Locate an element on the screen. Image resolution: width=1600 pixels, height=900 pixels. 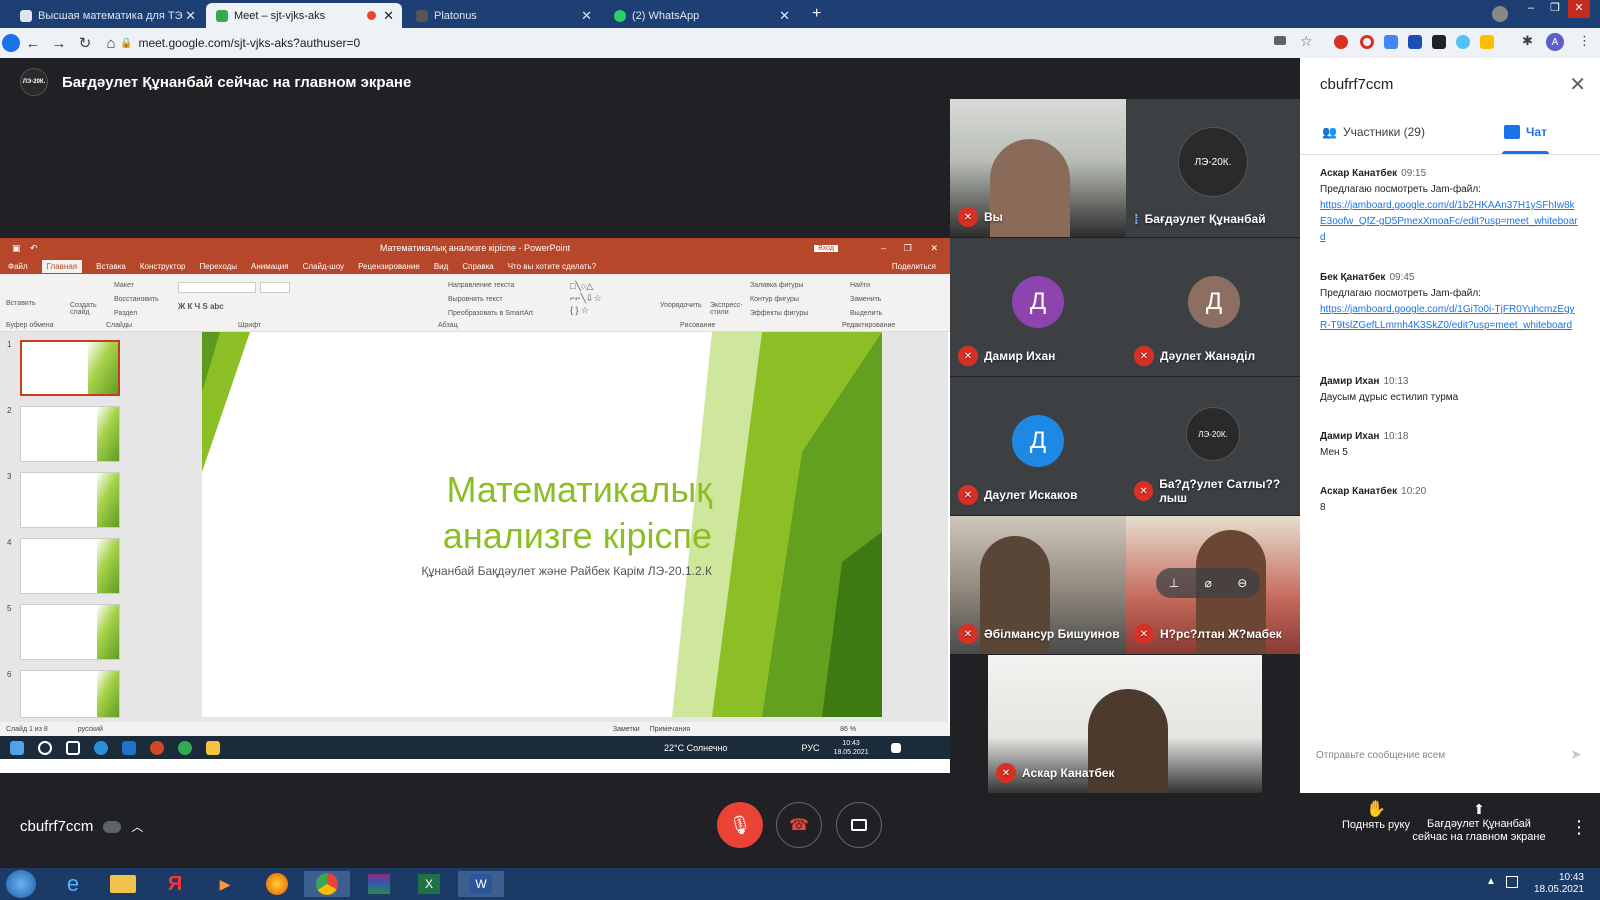
windows-start-icon is located at coordinates (17, 747).